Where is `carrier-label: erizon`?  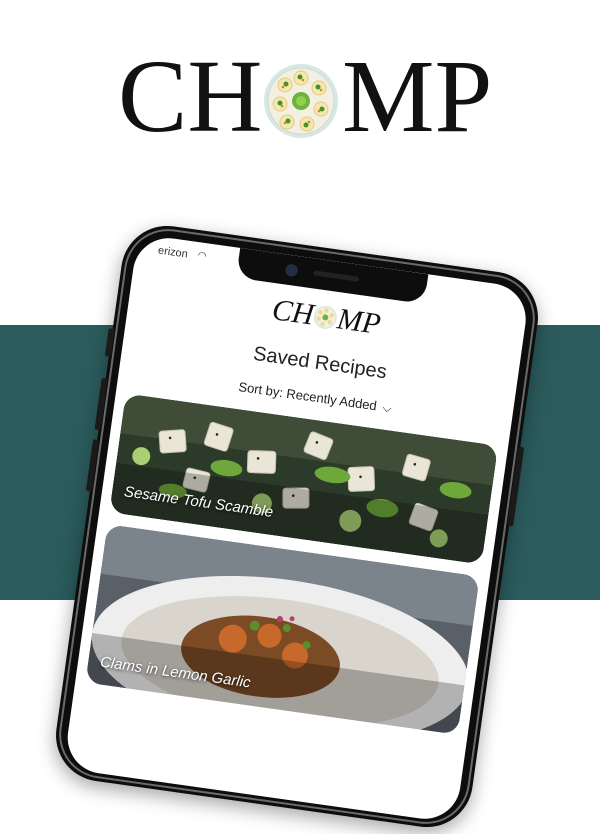 carrier-label: erizon is located at coordinates (173, 252).